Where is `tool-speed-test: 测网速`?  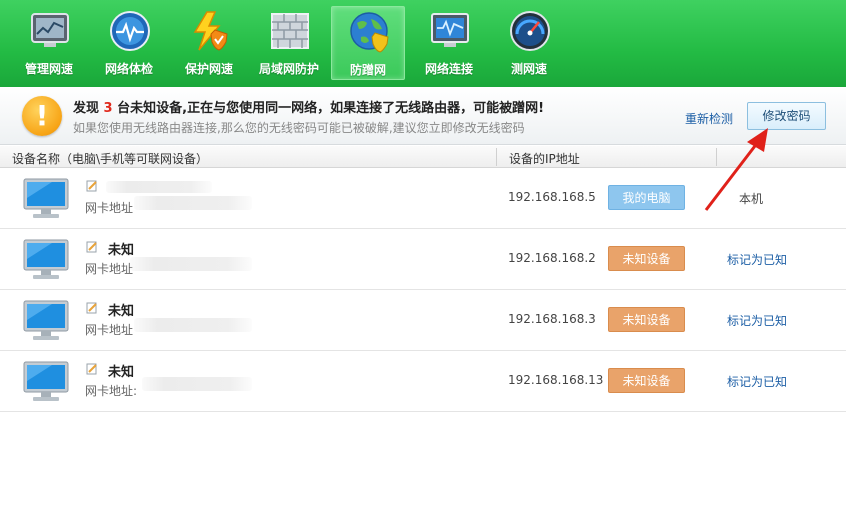
tool-speed-test: 测网速 is located at coordinates (529, 43).